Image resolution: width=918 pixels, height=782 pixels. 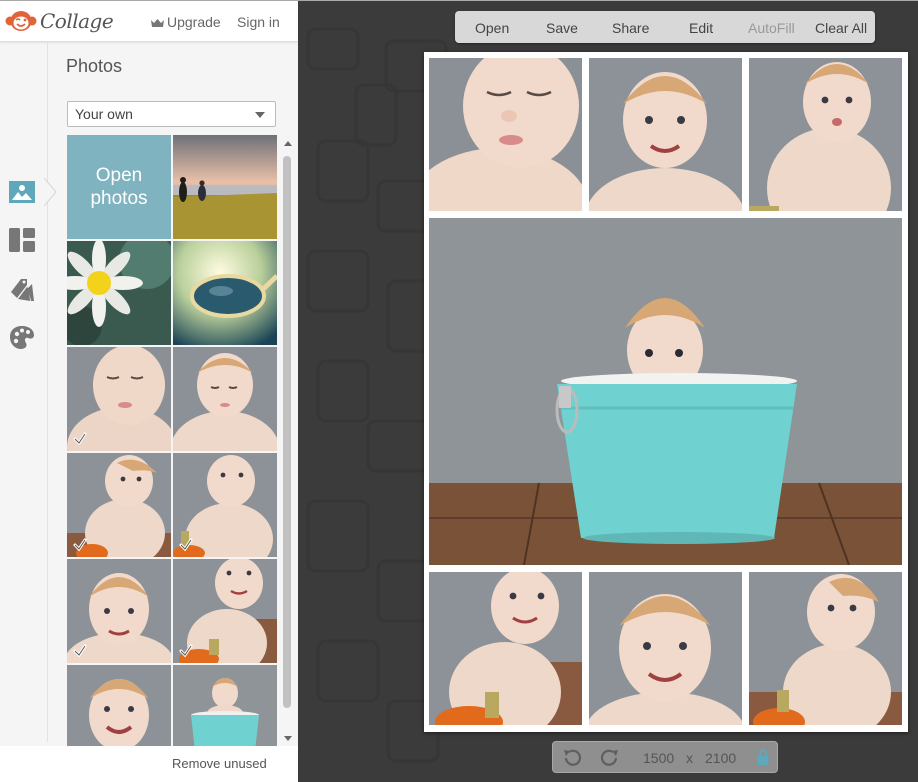 I want to click on thumbnail-scrollbar, so click(x=288, y=440).